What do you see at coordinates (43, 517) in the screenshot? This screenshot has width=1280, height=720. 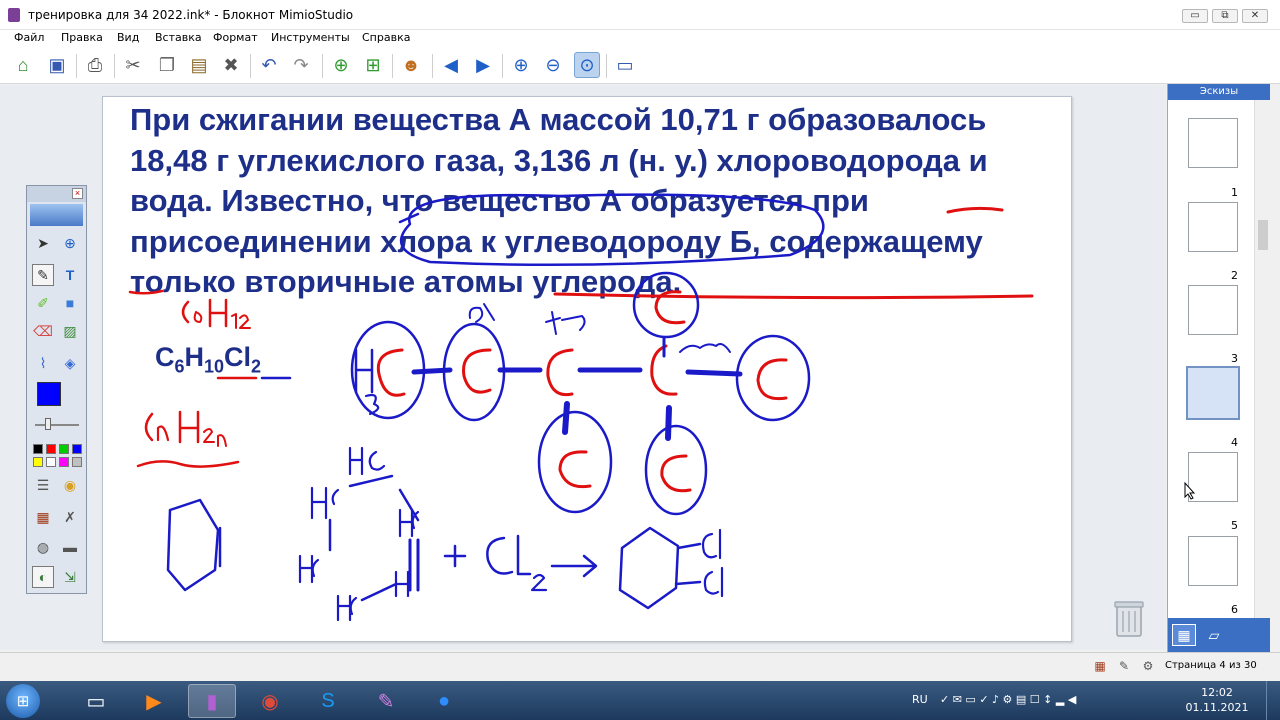 I see `recorder-icon: ▦` at bounding box center [43, 517].